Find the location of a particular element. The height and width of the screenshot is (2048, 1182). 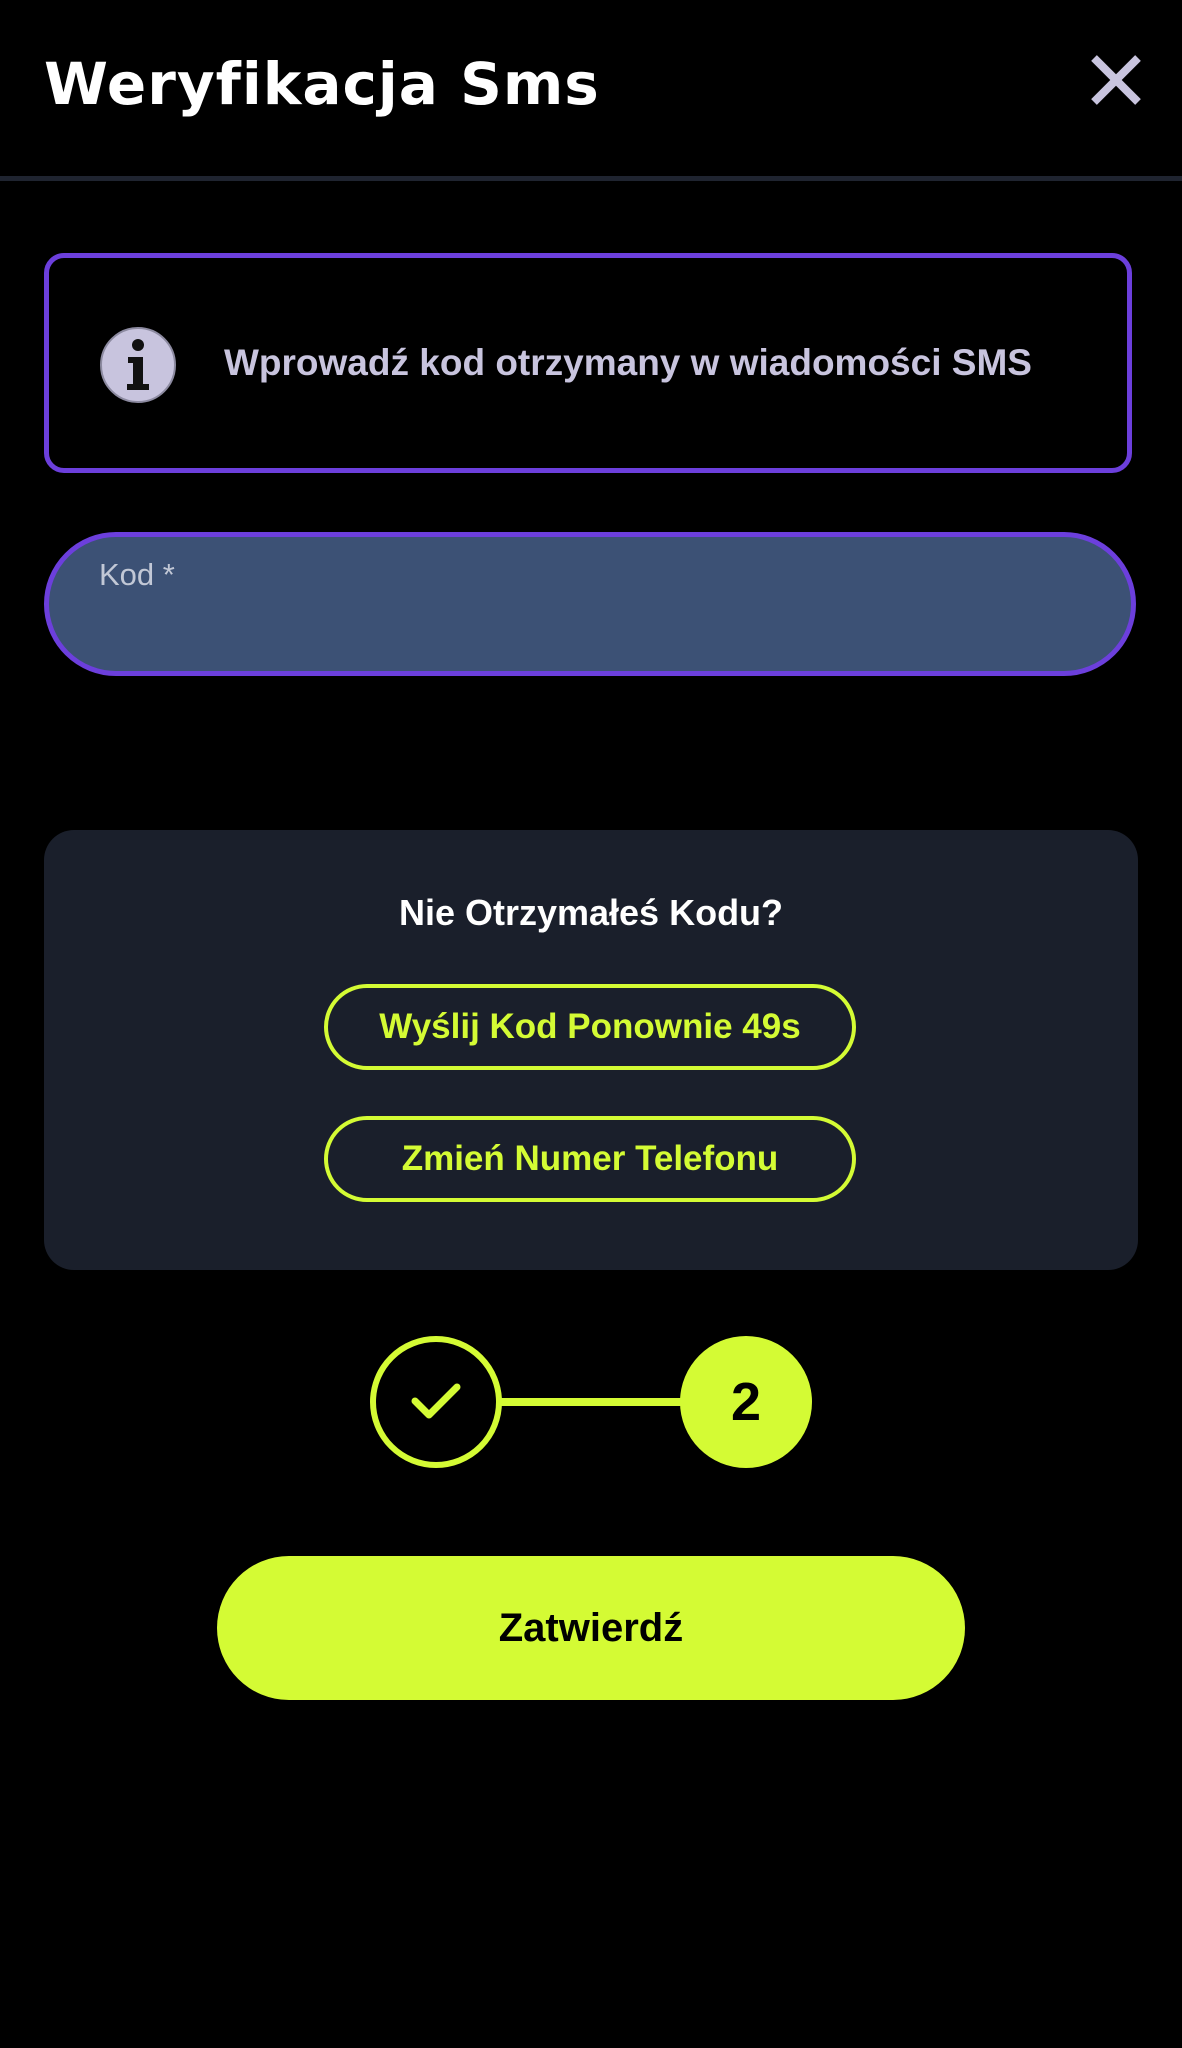

code-input-label: Kod * is located at coordinates (137, 574).